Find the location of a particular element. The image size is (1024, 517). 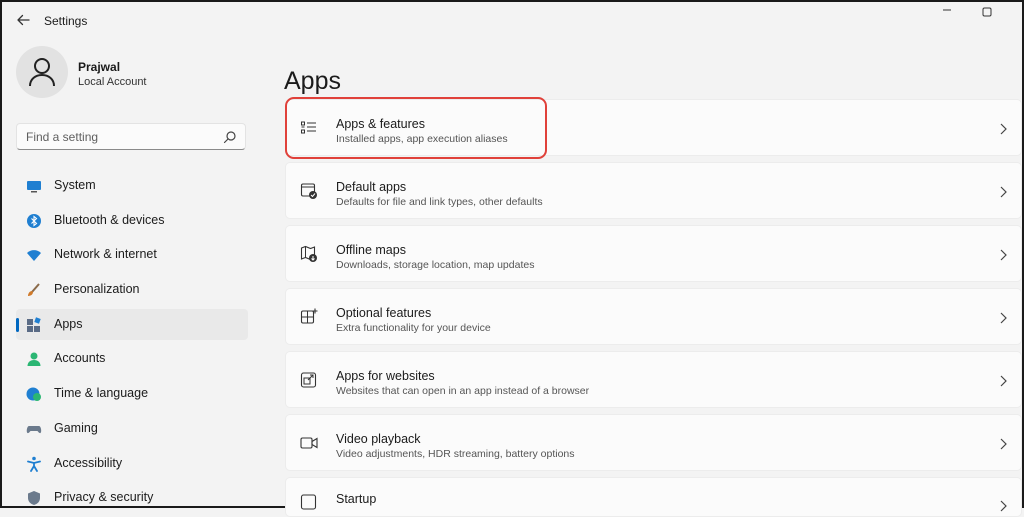

sidebar-item-label: Gaming is located at coordinates (76, 427).